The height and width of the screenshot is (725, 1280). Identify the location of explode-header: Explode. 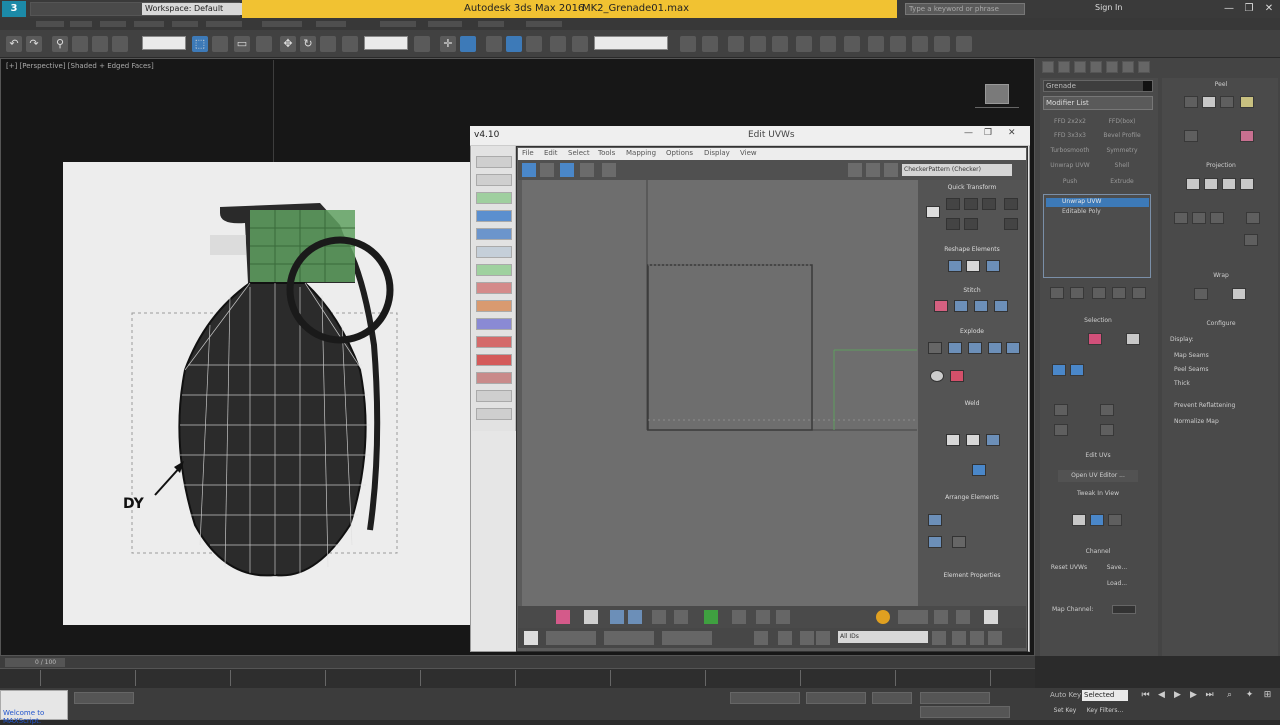
(972, 332).